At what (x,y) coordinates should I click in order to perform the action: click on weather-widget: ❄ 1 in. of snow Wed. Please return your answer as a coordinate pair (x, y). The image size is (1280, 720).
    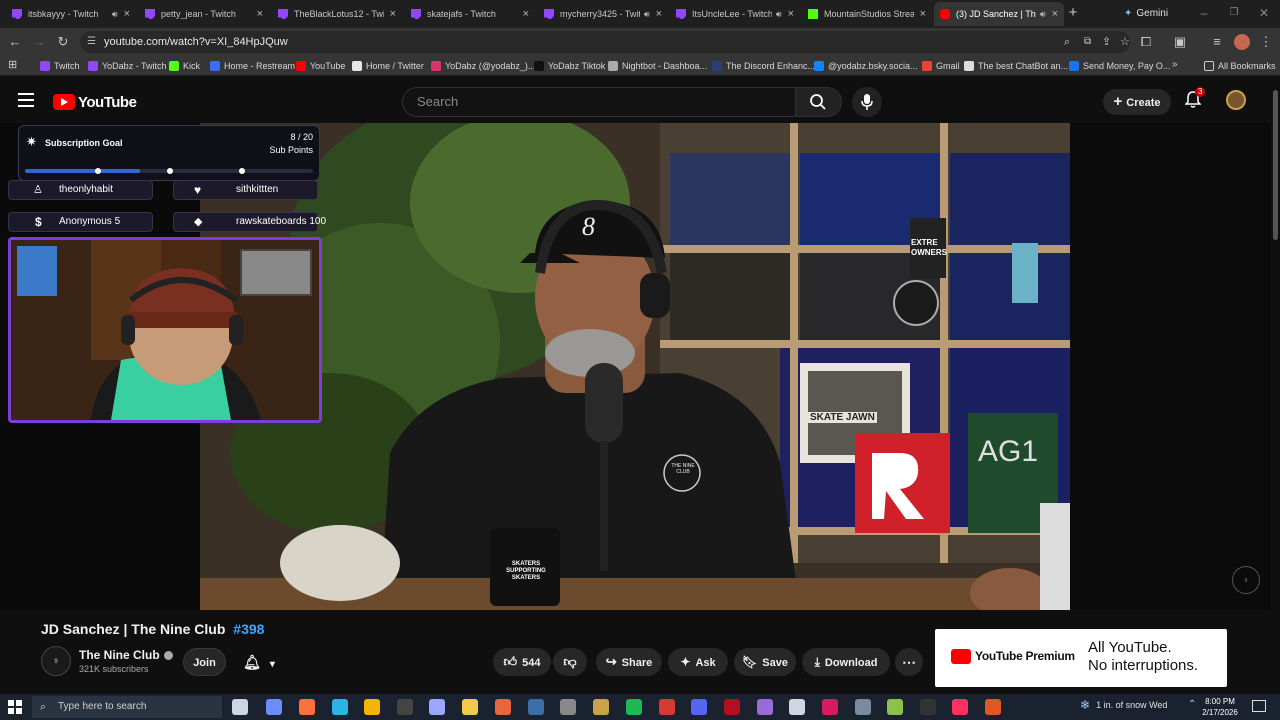
    Looking at the image, I should click on (1123, 705).